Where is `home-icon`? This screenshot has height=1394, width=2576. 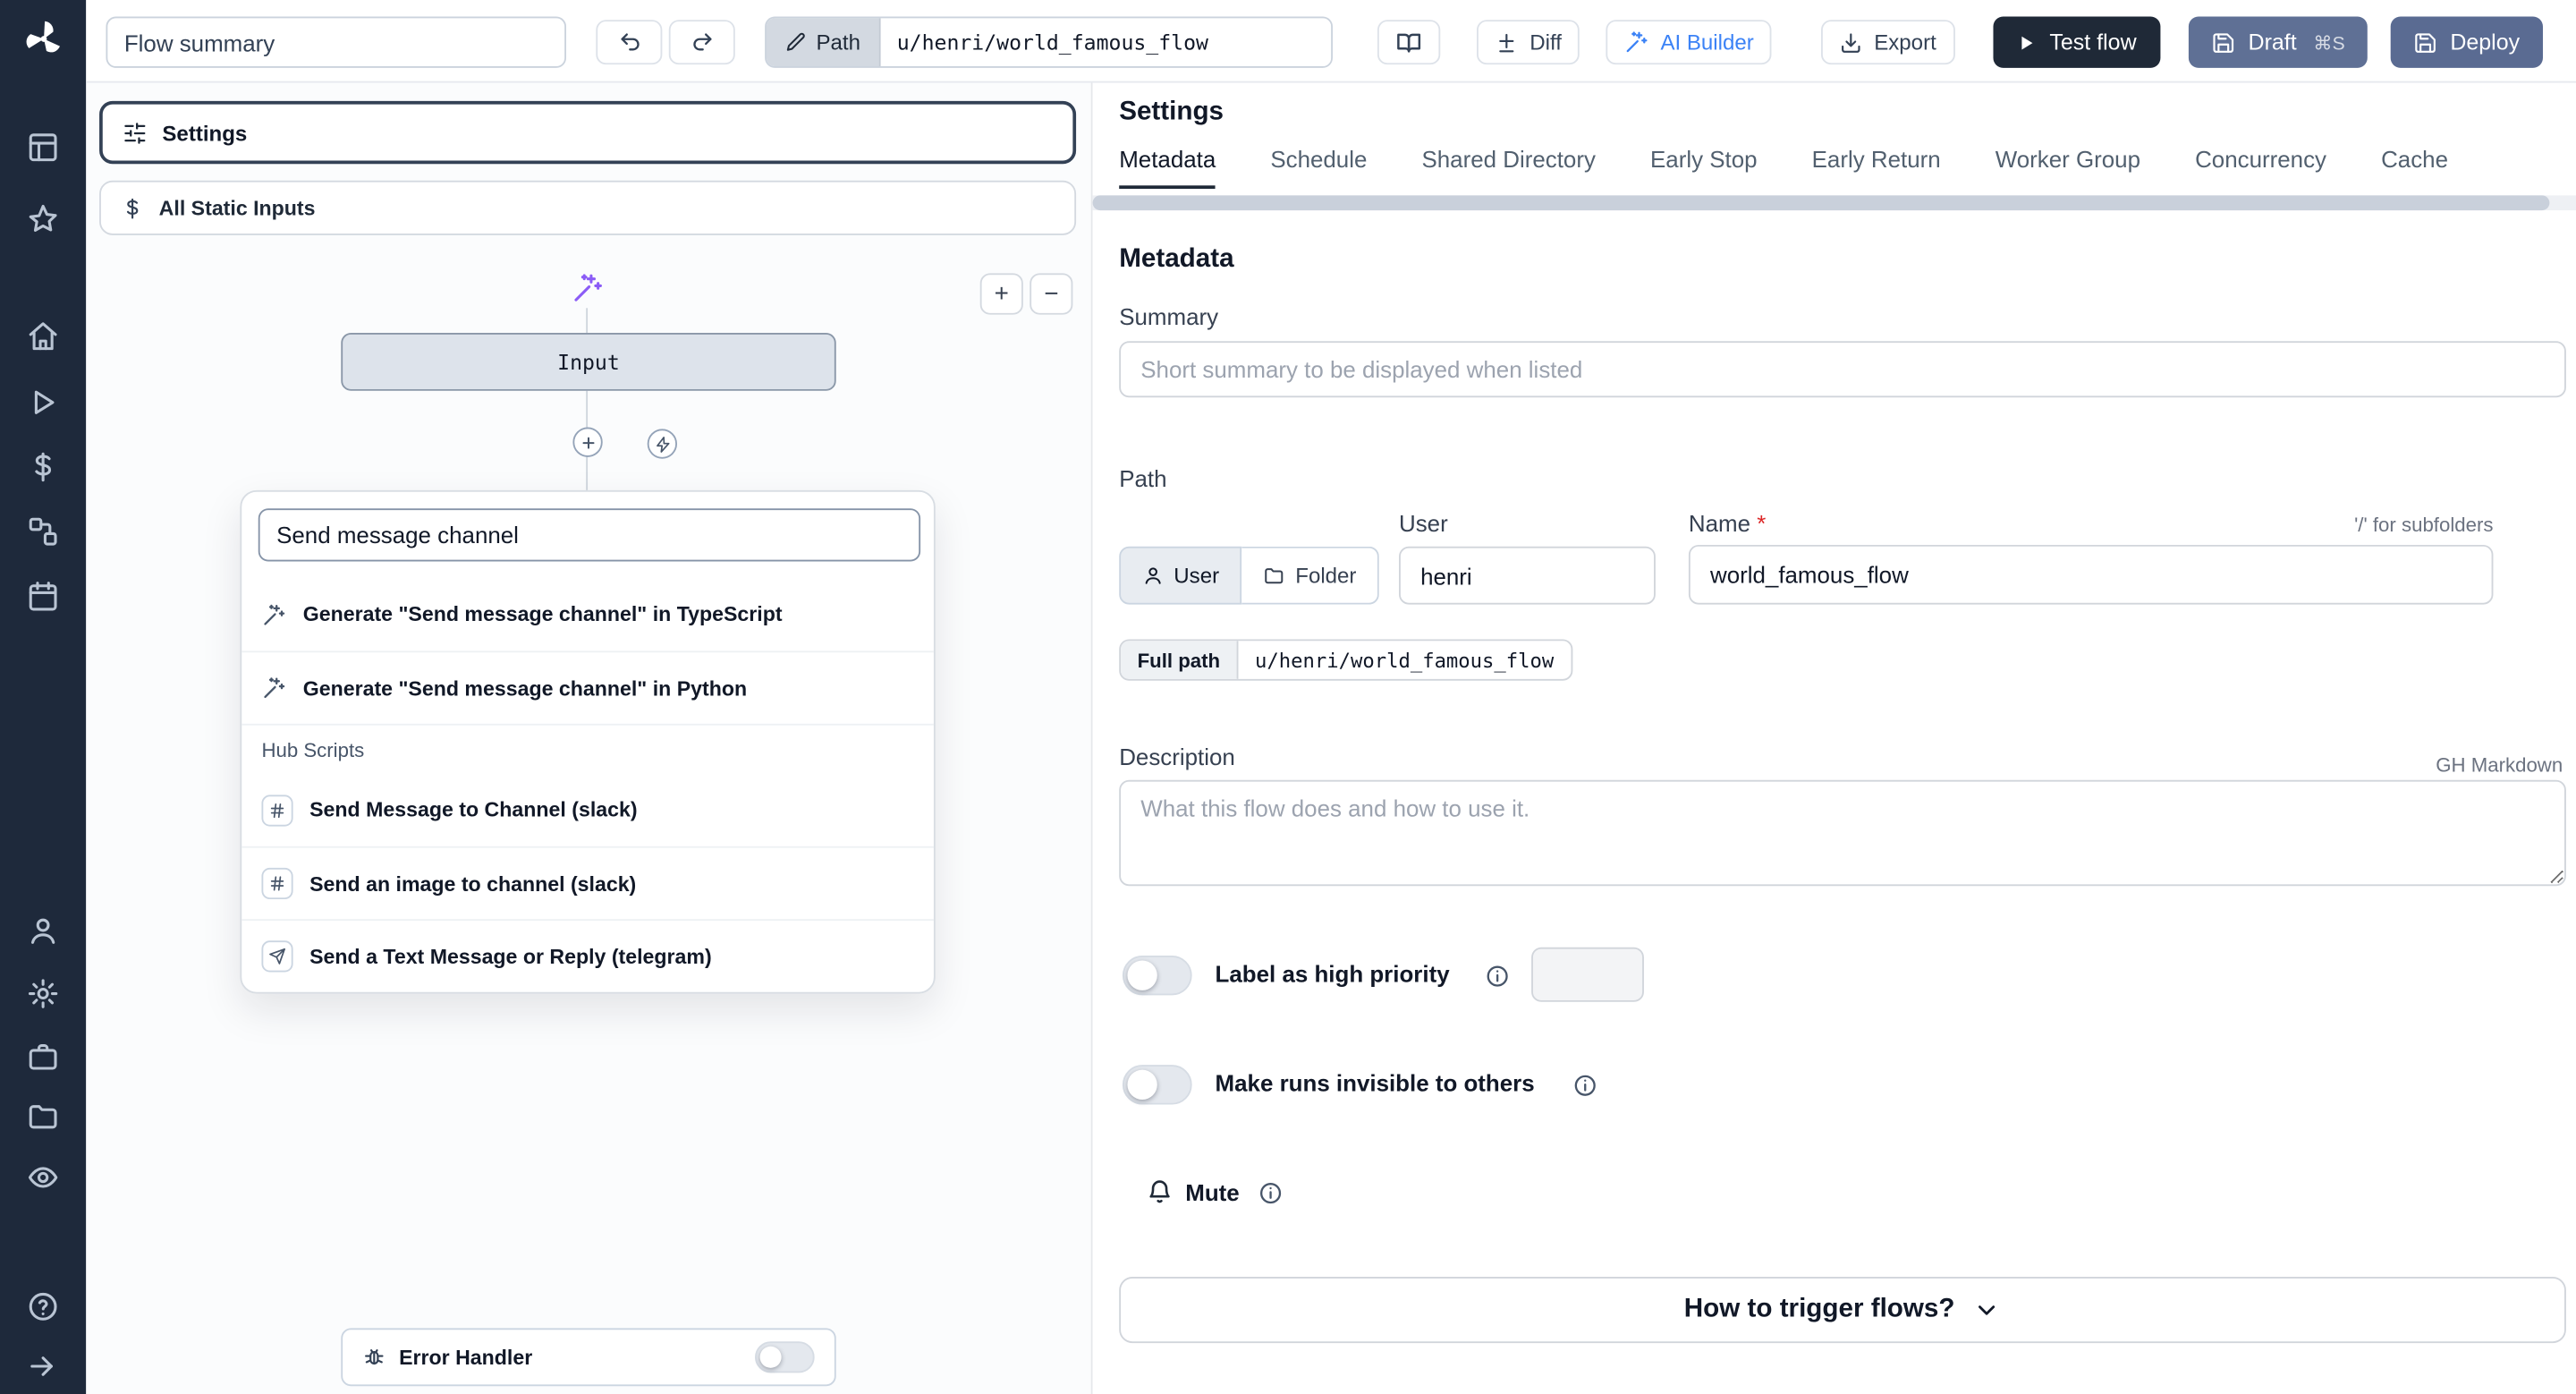
home-icon is located at coordinates (43, 336).